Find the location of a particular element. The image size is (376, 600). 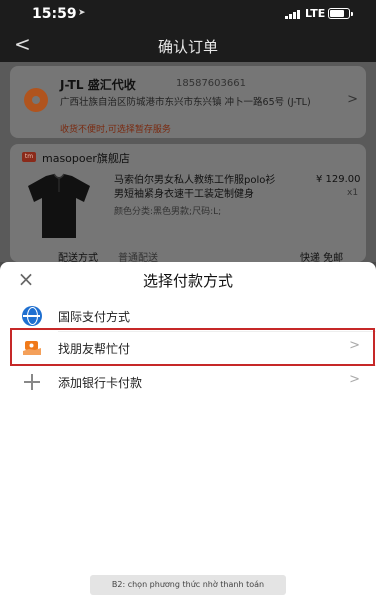

address-note: 收货不便时,可选择暂存服务 is located at coordinates (115, 130).